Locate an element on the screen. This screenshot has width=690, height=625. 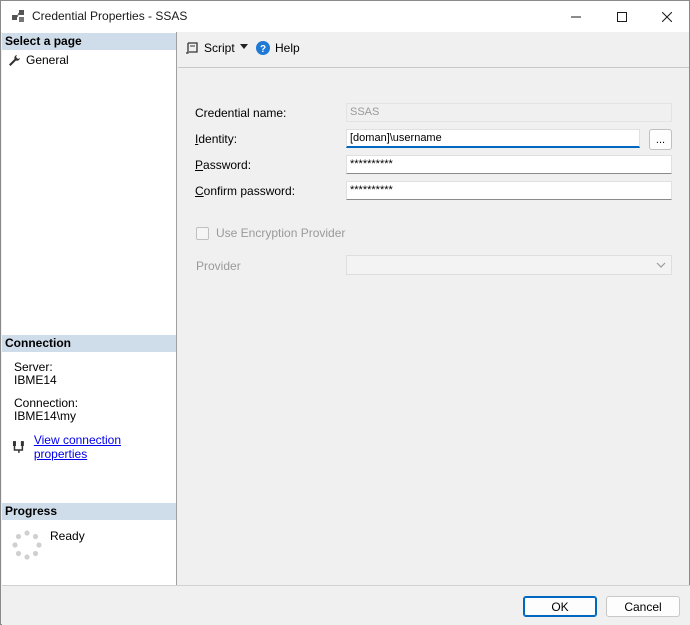
script-dropdown-icon is located at coordinates (244, 46).